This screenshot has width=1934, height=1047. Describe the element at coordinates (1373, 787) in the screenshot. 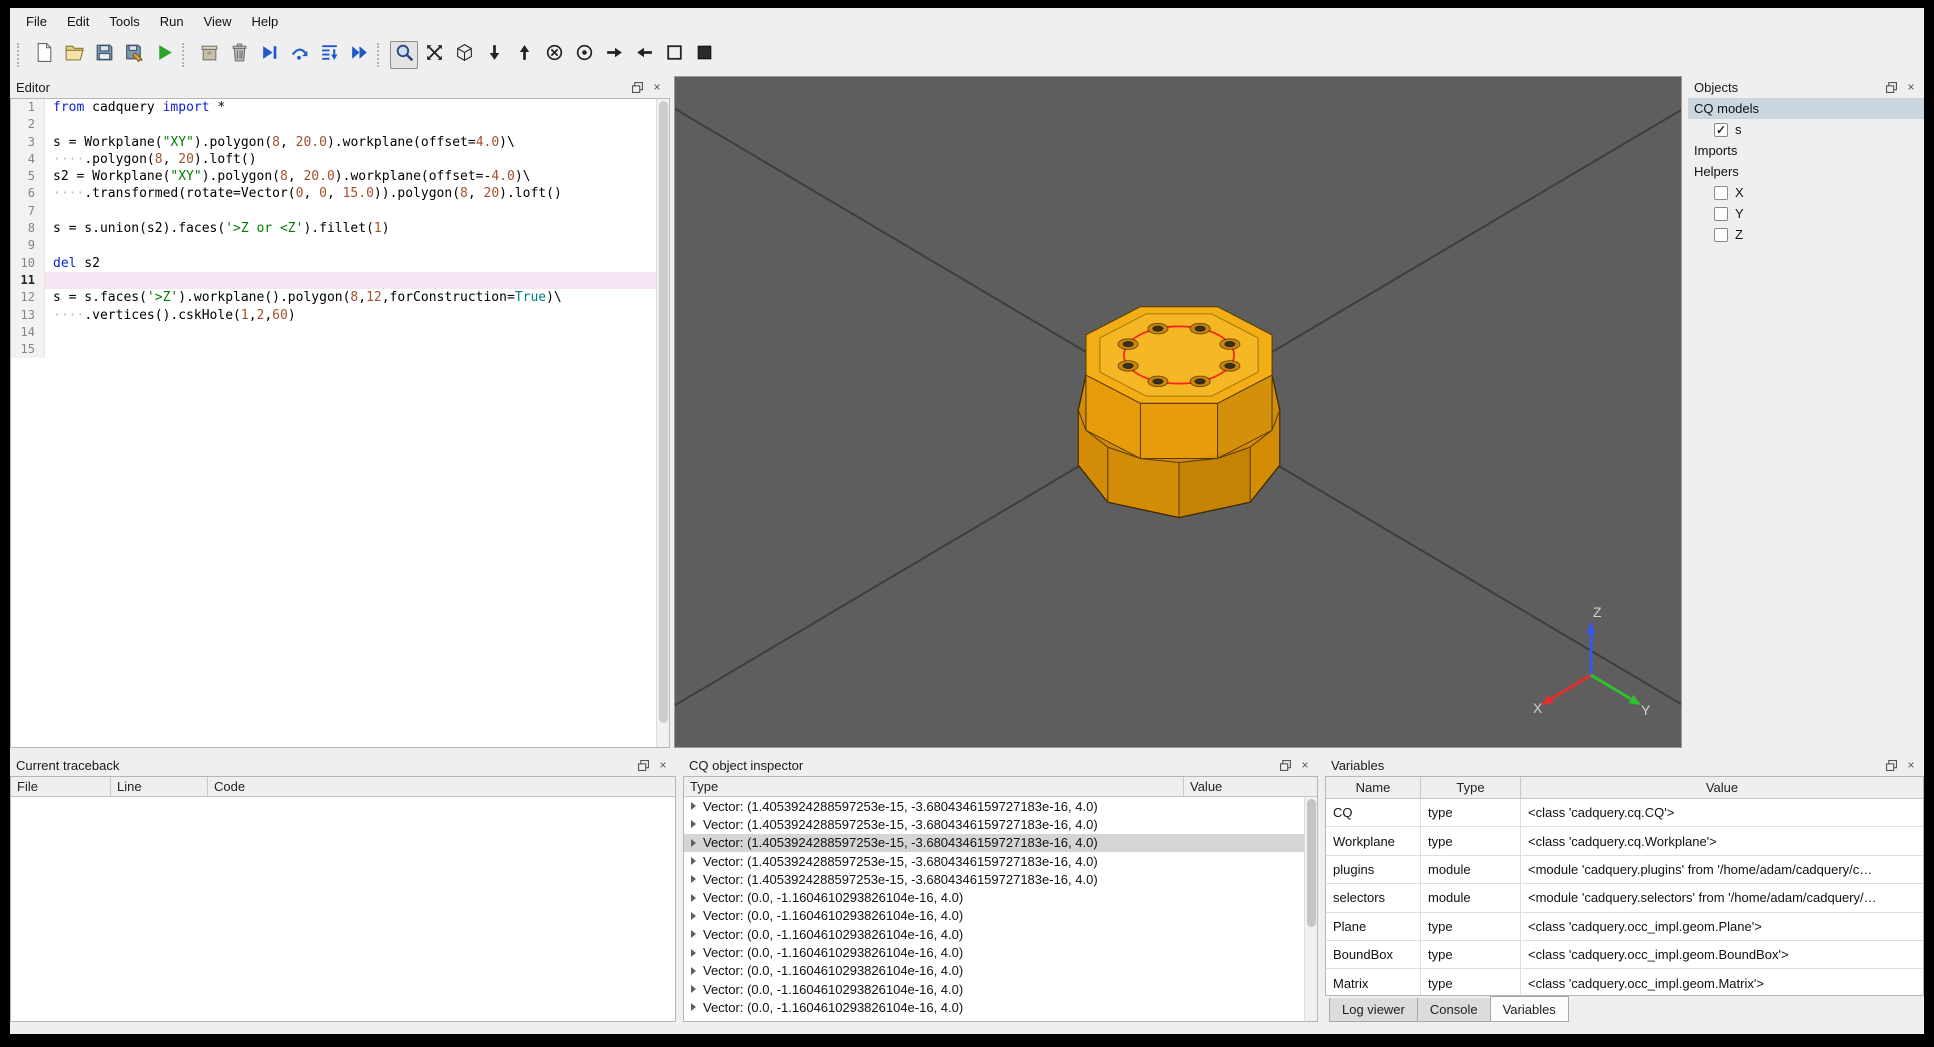

I see `column-header-name: Name` at that location.